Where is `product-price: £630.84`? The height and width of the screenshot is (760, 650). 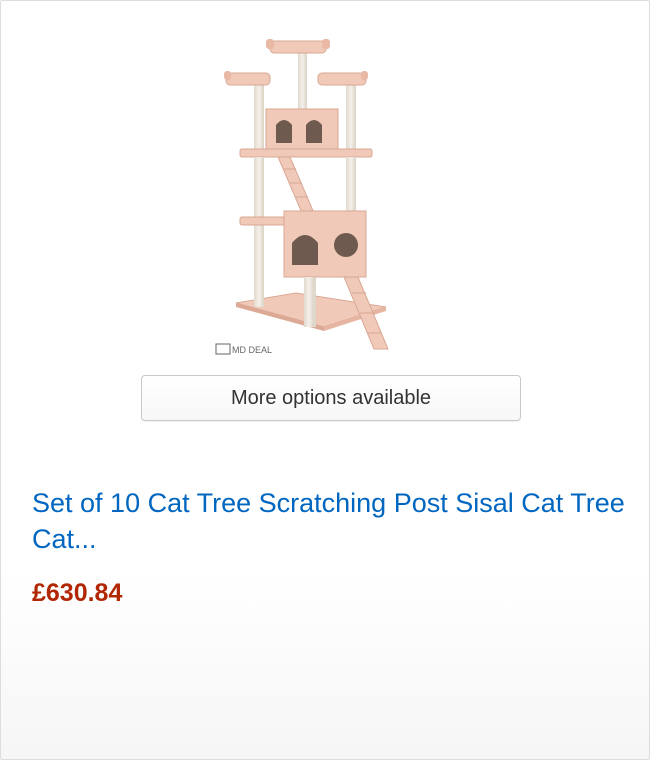
product-price: £630.84 is located at coordinates (77, 593).